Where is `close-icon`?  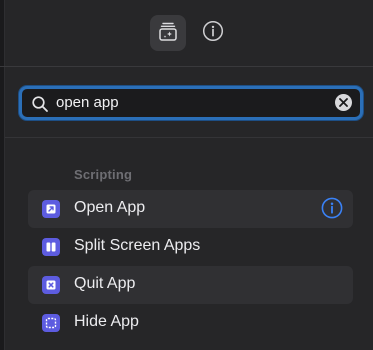
close-icon is located at coordinates (343, 103).